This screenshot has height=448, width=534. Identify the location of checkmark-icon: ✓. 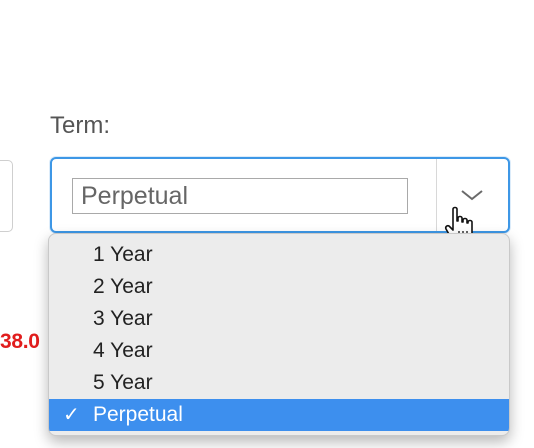
(71, 415).